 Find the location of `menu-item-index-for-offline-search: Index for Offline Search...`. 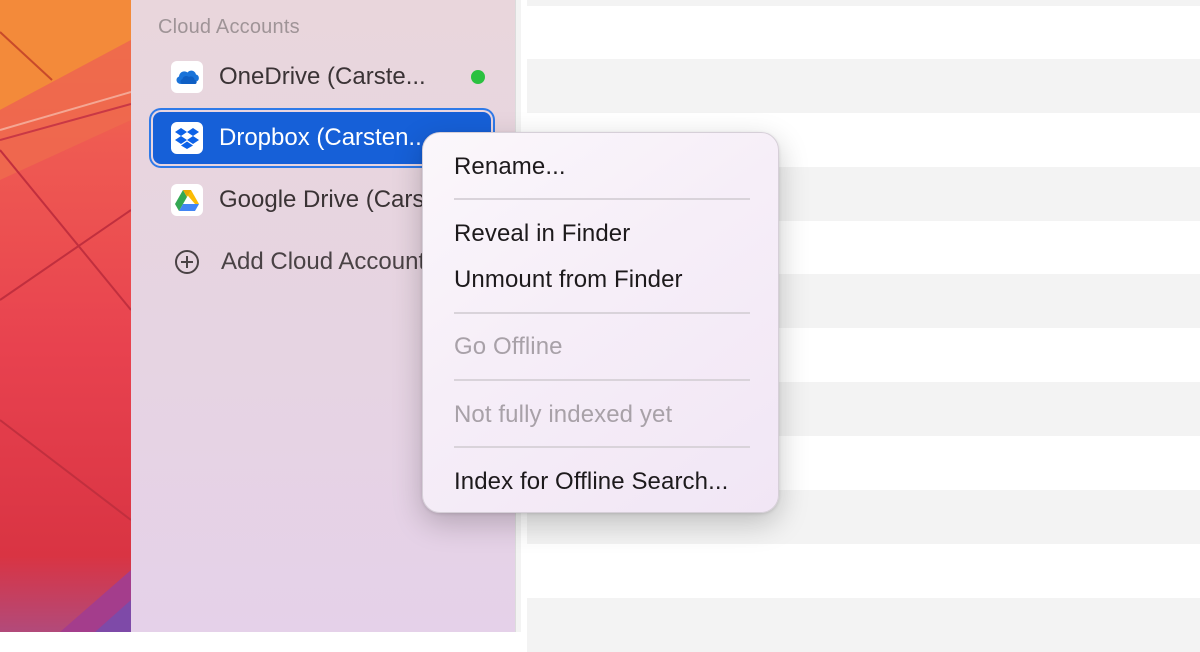

menu-item-index-for-offline-search: Index for Offline Search... is located at coordinates (591, 482).